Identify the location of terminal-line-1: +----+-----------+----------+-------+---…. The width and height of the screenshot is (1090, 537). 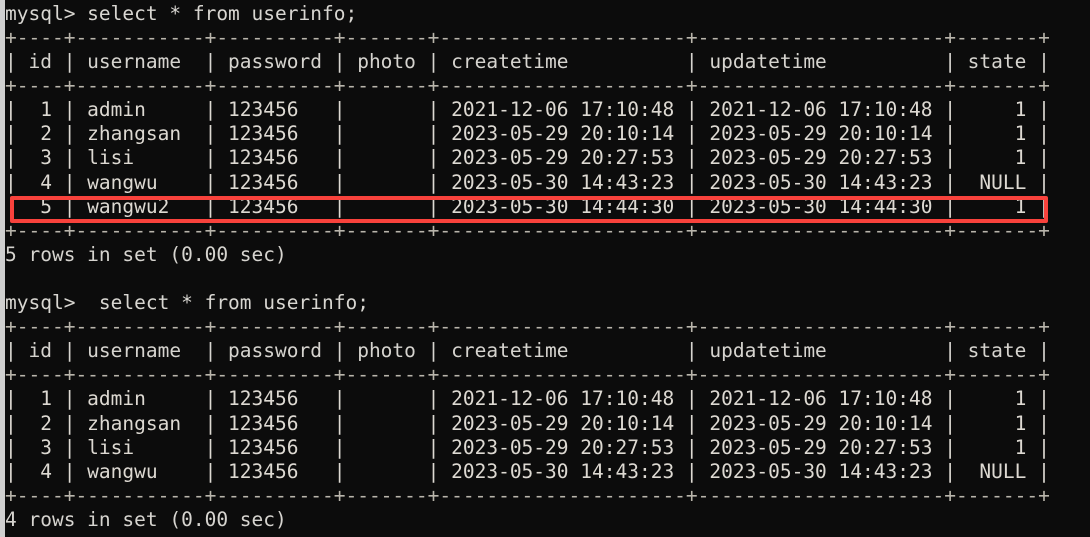
(527, 37).